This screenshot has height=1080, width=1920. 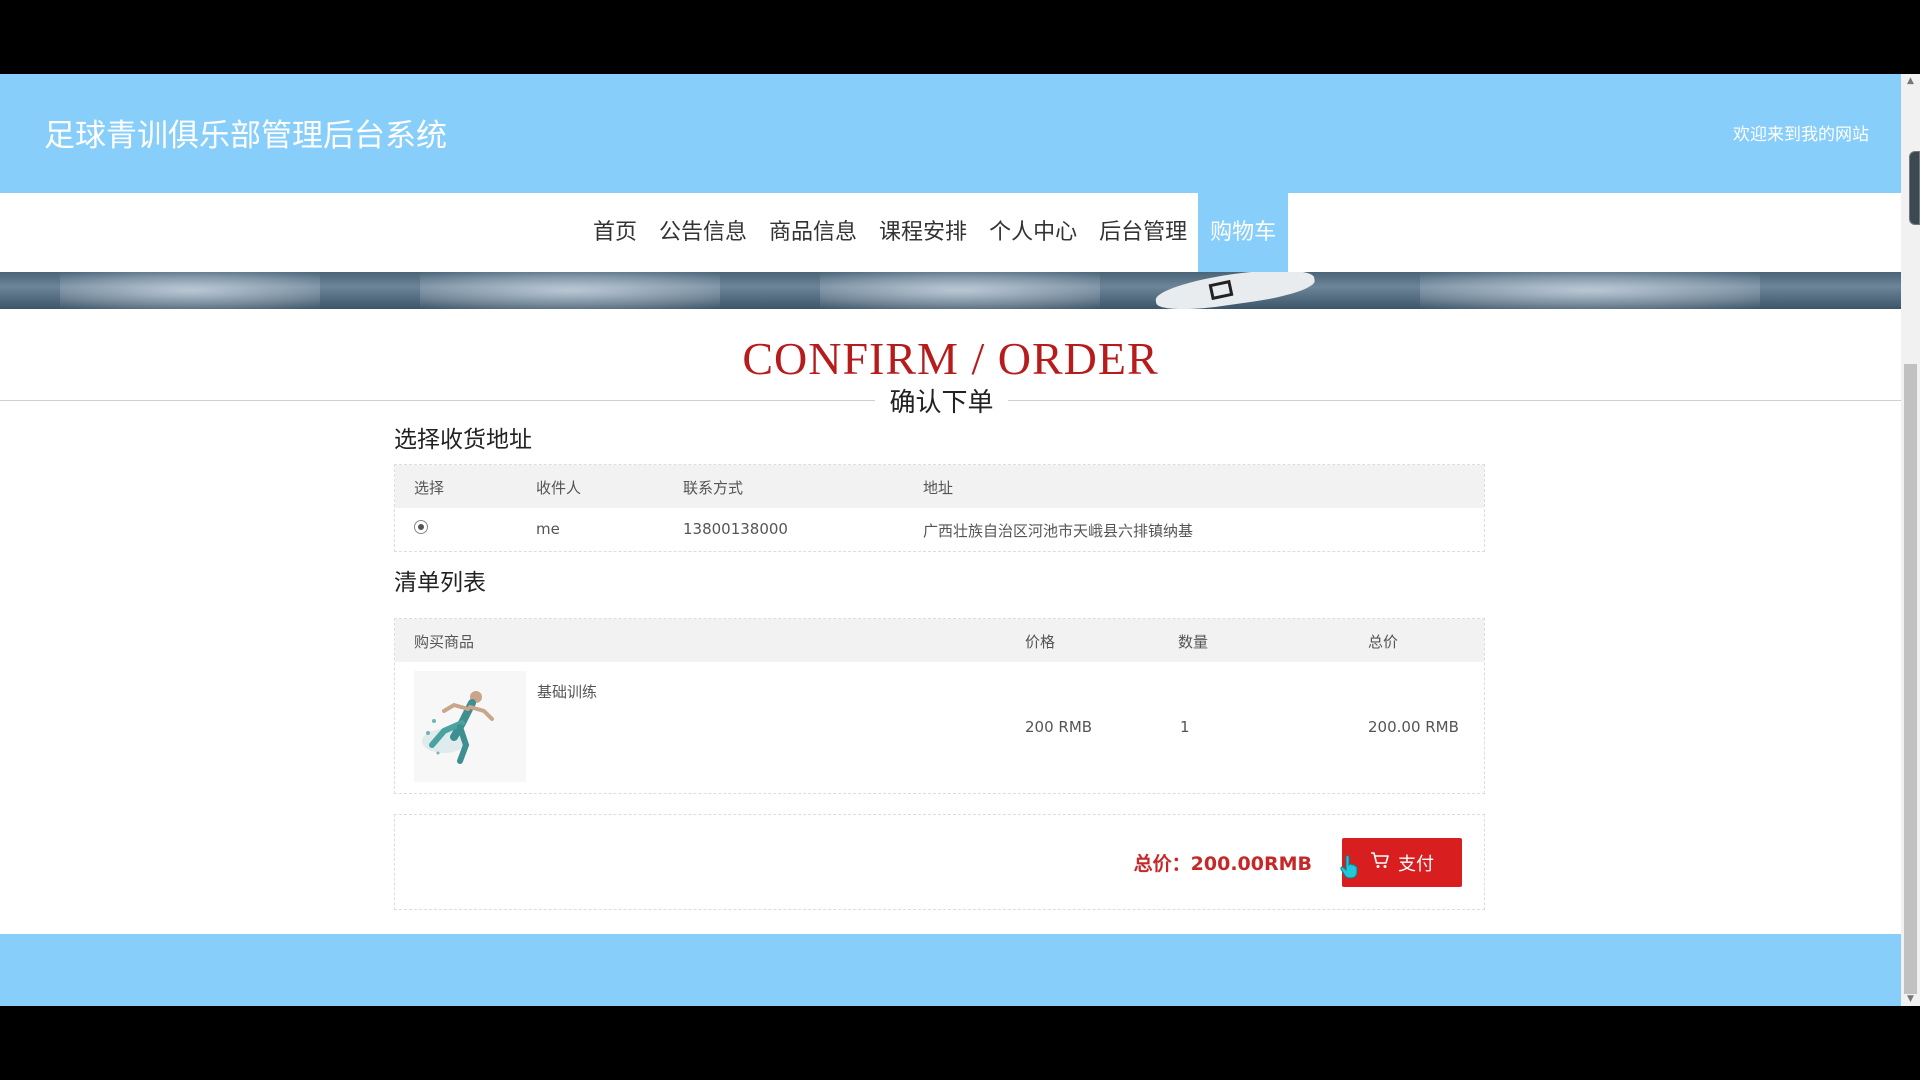 I want to click on address-row: me 13800138000 广西壮族自治区河池市天峨县六排镇纳基, so click(x=939, y=529).